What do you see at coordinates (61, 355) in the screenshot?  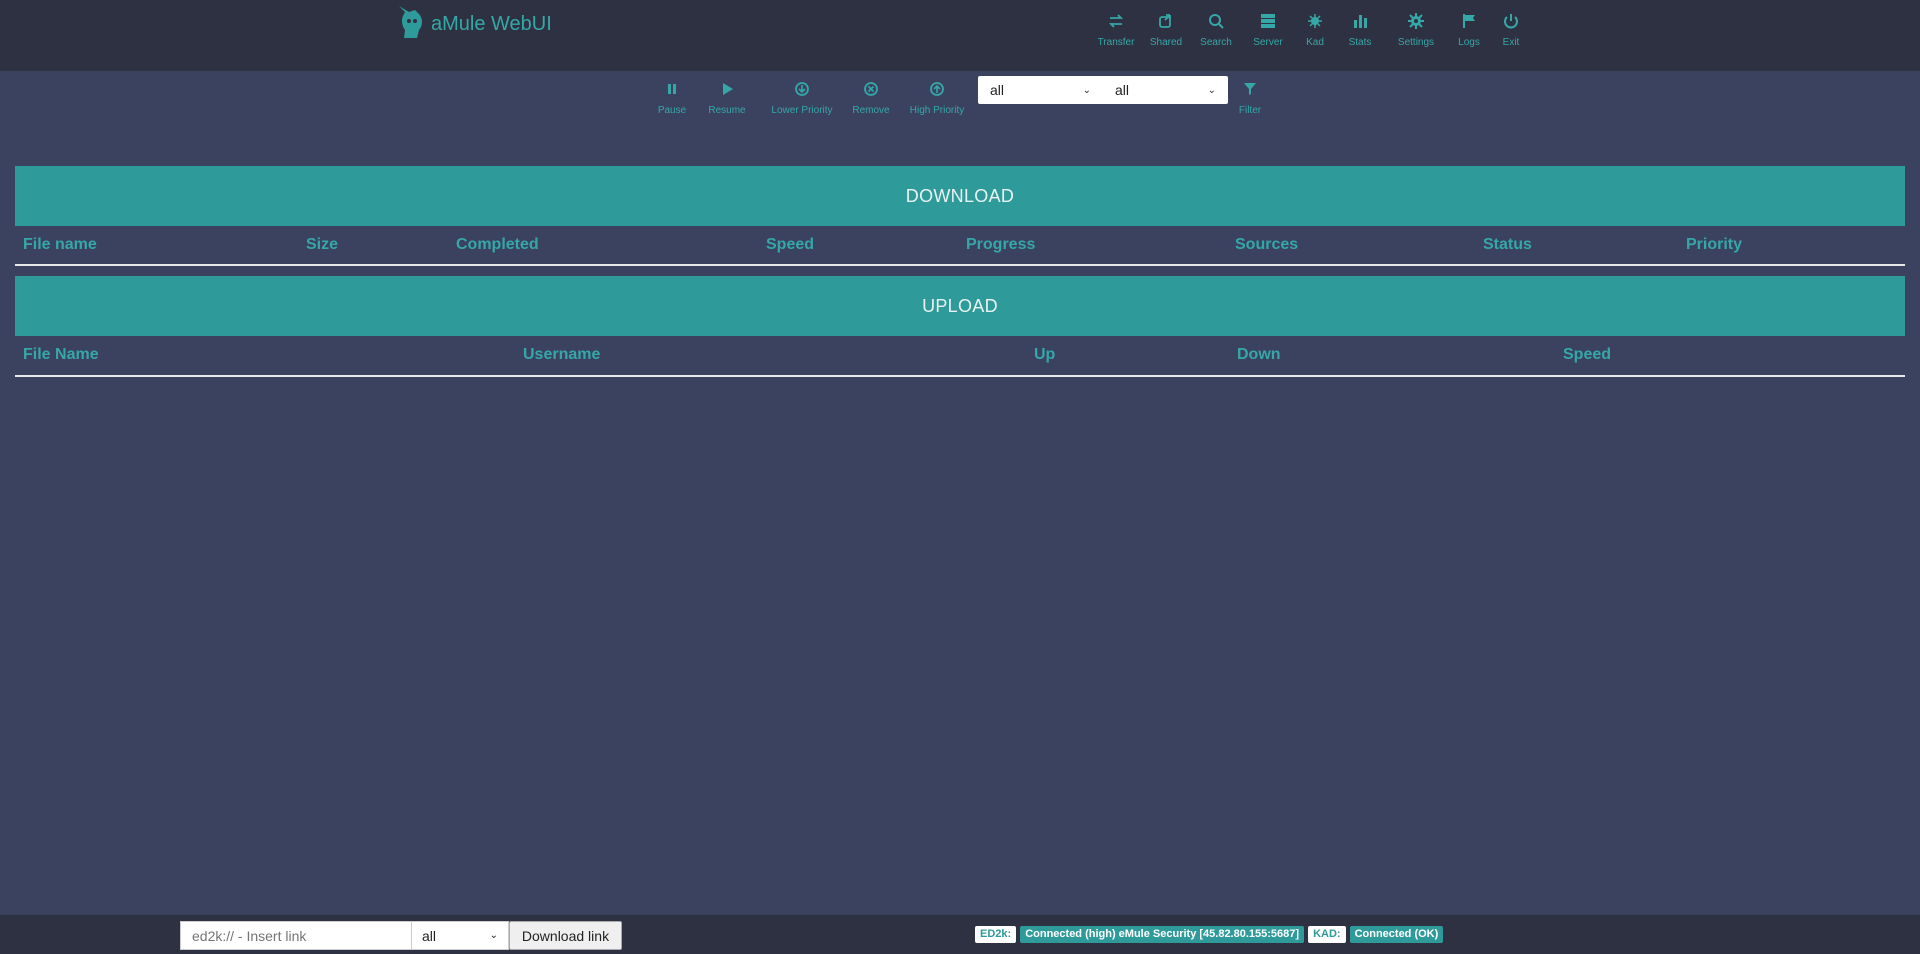 I see `column-file-name: File Name` at bounding box center [61, 355].